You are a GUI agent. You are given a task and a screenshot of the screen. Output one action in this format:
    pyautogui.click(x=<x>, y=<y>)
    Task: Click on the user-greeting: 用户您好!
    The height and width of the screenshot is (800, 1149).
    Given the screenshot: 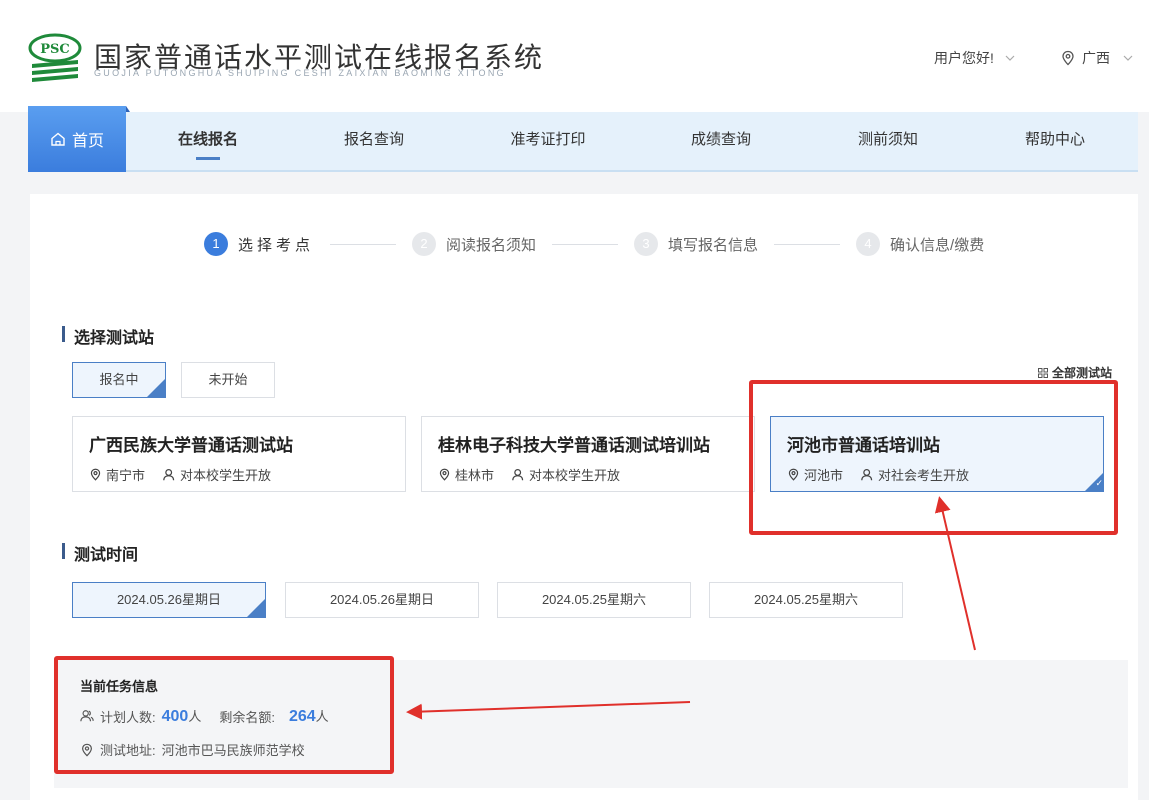 What is the action you would take?
    pyautogui.click(x=964, y=58)
    